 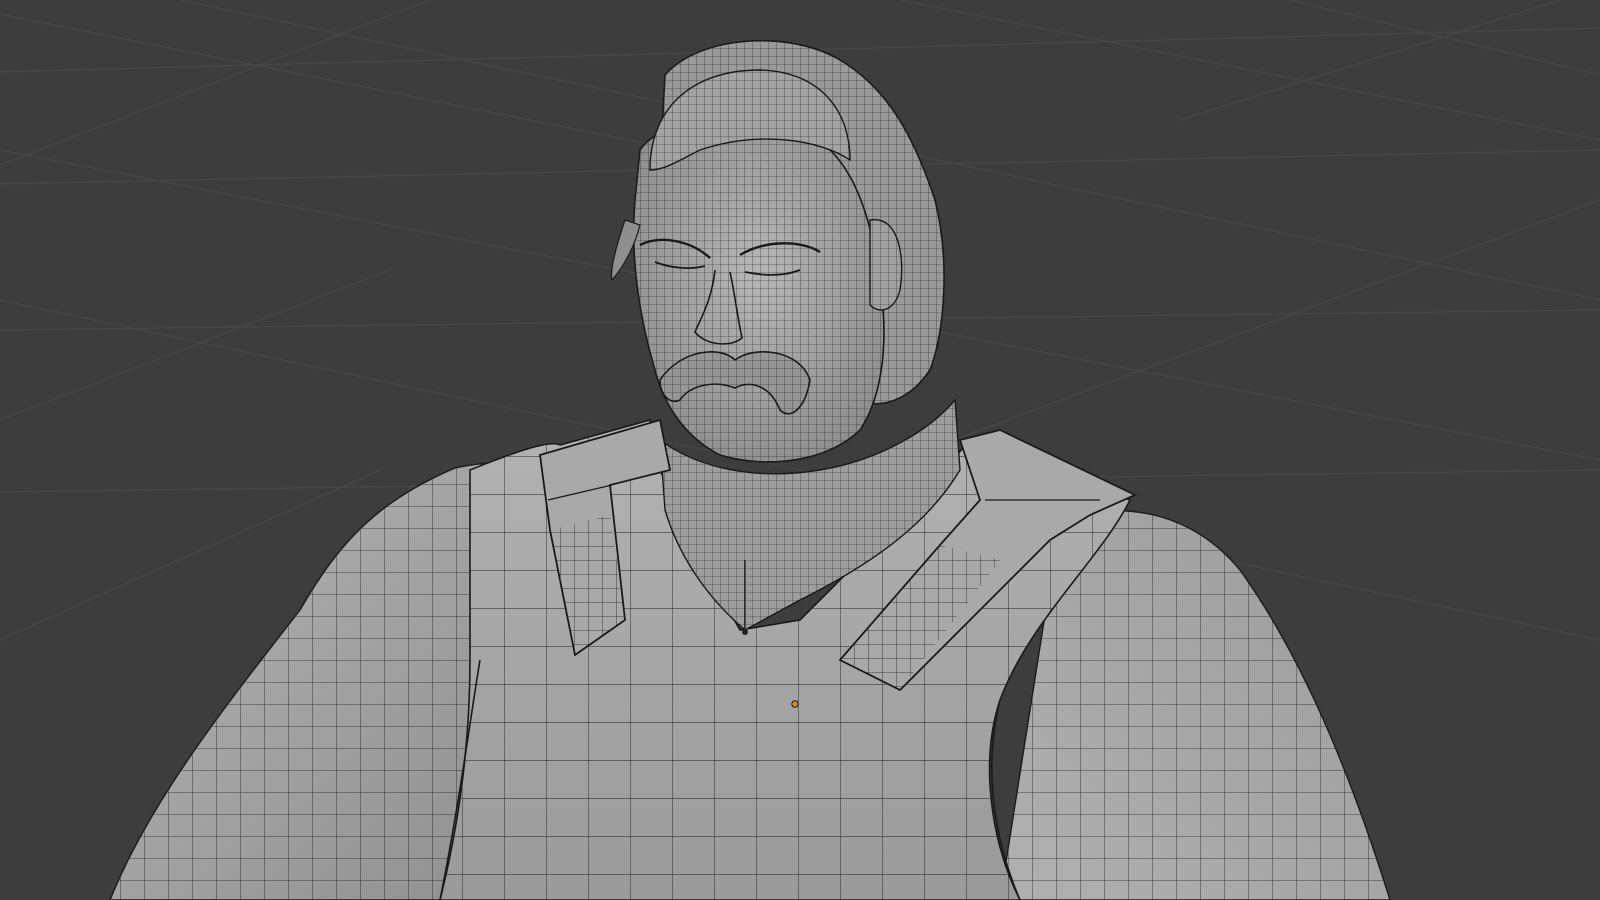 I want to click on mesh-head, so click(x=777, y=251).